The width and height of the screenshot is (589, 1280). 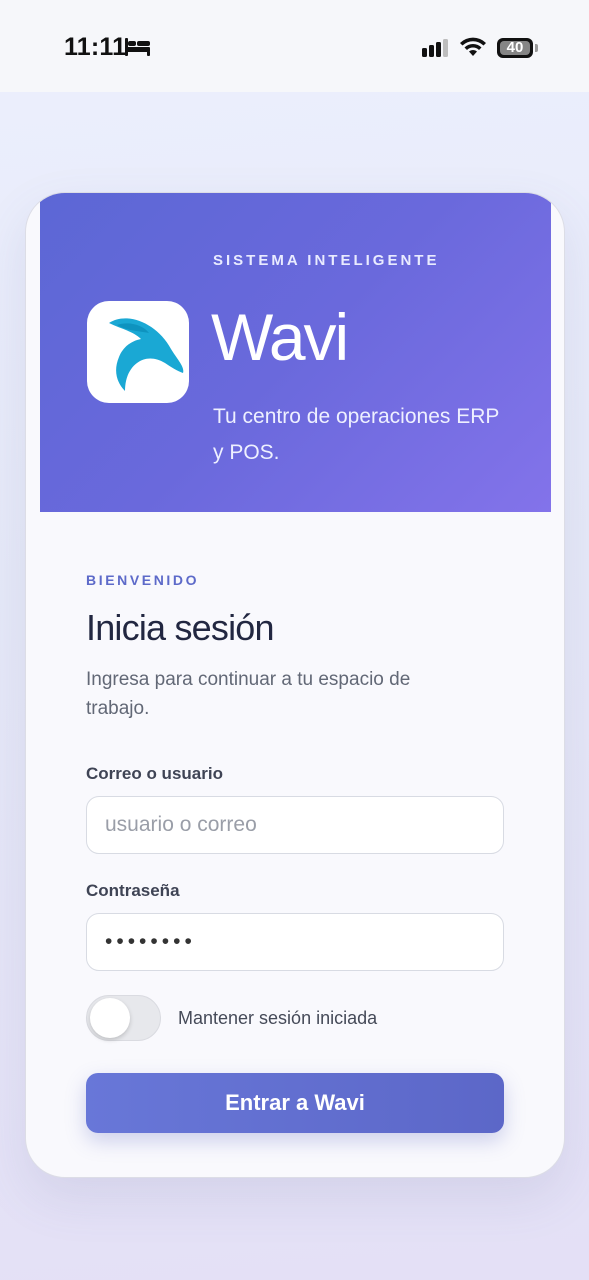 What do you see at coordinates (435, 48) in the screenshot?
I see `cellular-signal-icon` at bounding box center [435, 48].